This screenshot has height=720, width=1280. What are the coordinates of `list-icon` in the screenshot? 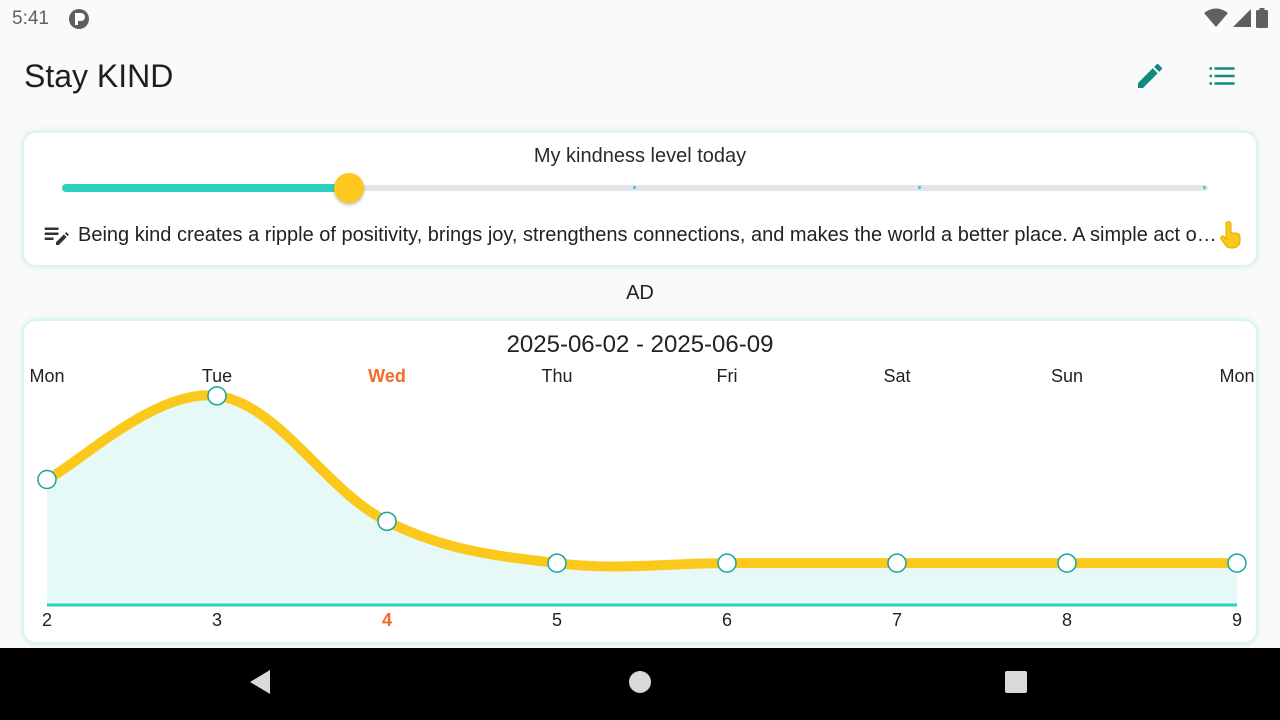 It's located at (1222, 78).